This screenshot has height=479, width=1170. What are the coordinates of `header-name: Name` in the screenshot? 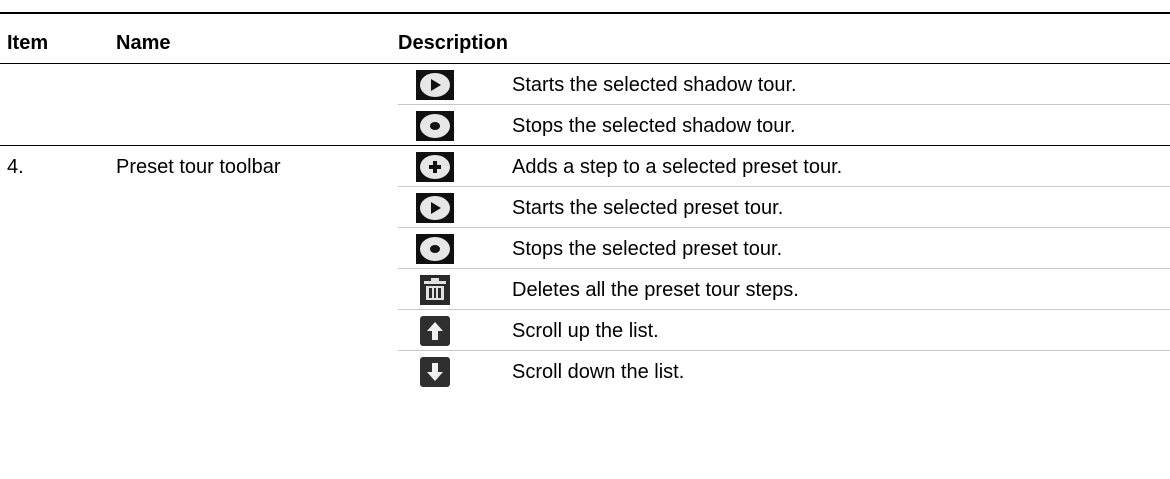 It's located at (143, 43).